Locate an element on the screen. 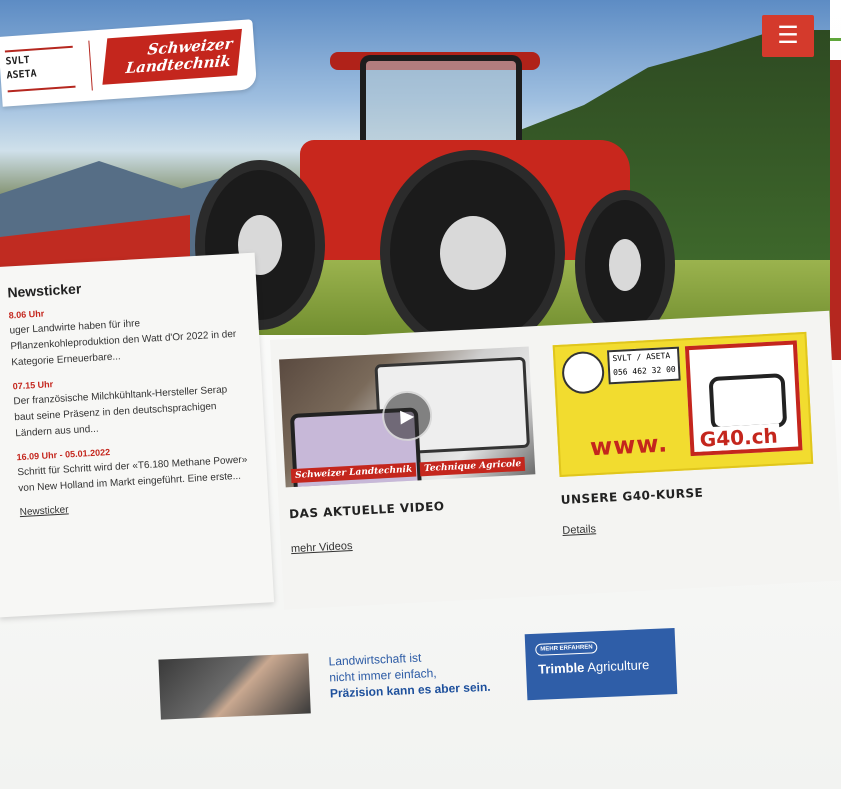 The height and width of the screenshot is (789, 841). mehr-erfahren-badge: MEHR ERFAHREN is located at coordinates (566, 648).